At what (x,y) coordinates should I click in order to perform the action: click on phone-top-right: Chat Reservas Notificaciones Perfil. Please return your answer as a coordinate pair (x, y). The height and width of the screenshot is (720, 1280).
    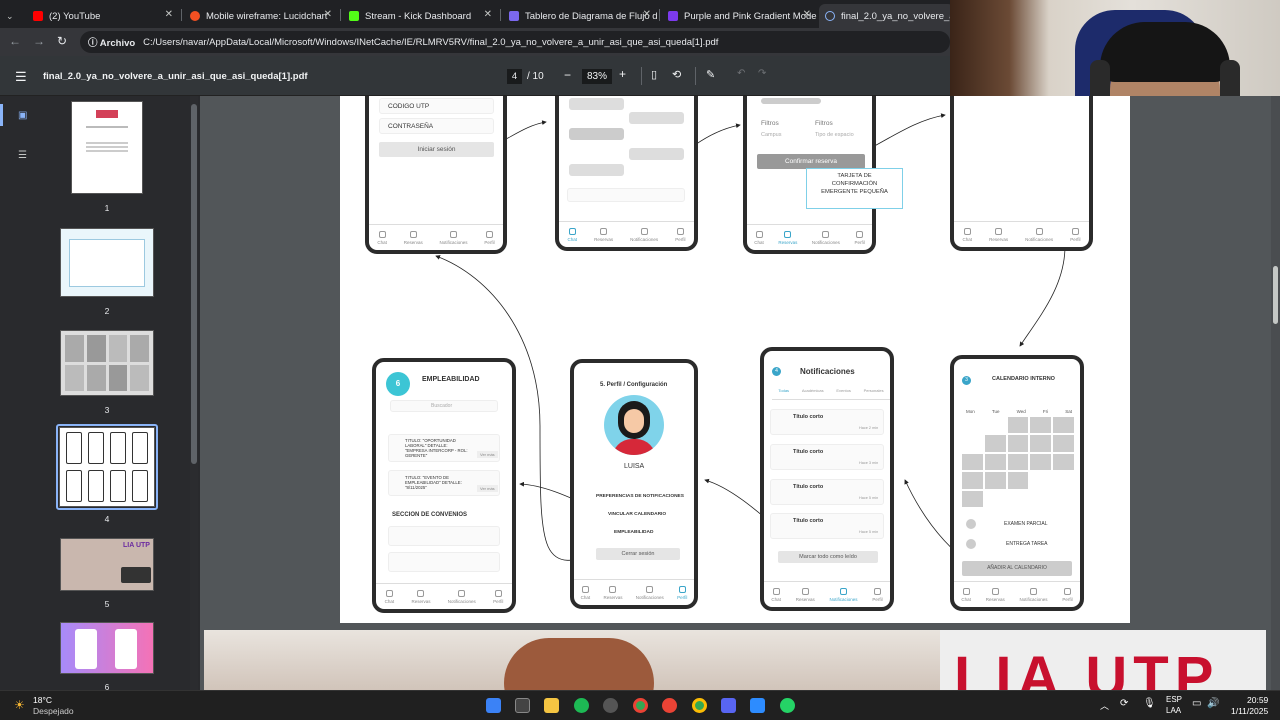
    Looking at the image, I should click on (1021, 173).